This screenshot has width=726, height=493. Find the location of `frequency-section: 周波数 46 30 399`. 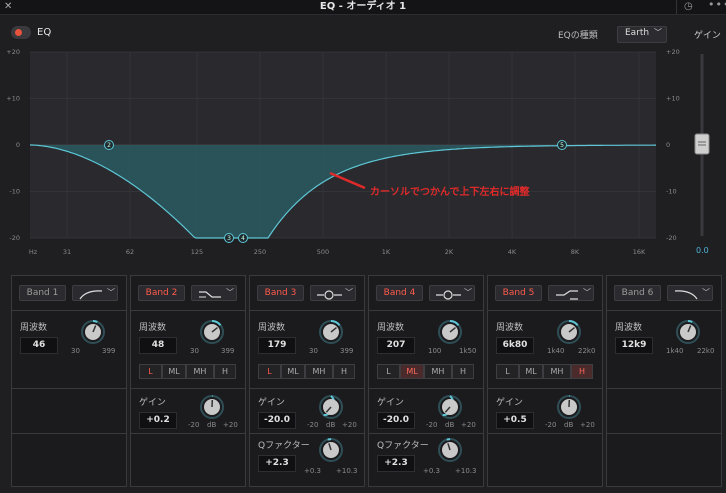

frequency-section: 周波数 46 30 399 is located at coordinates (69, 349).